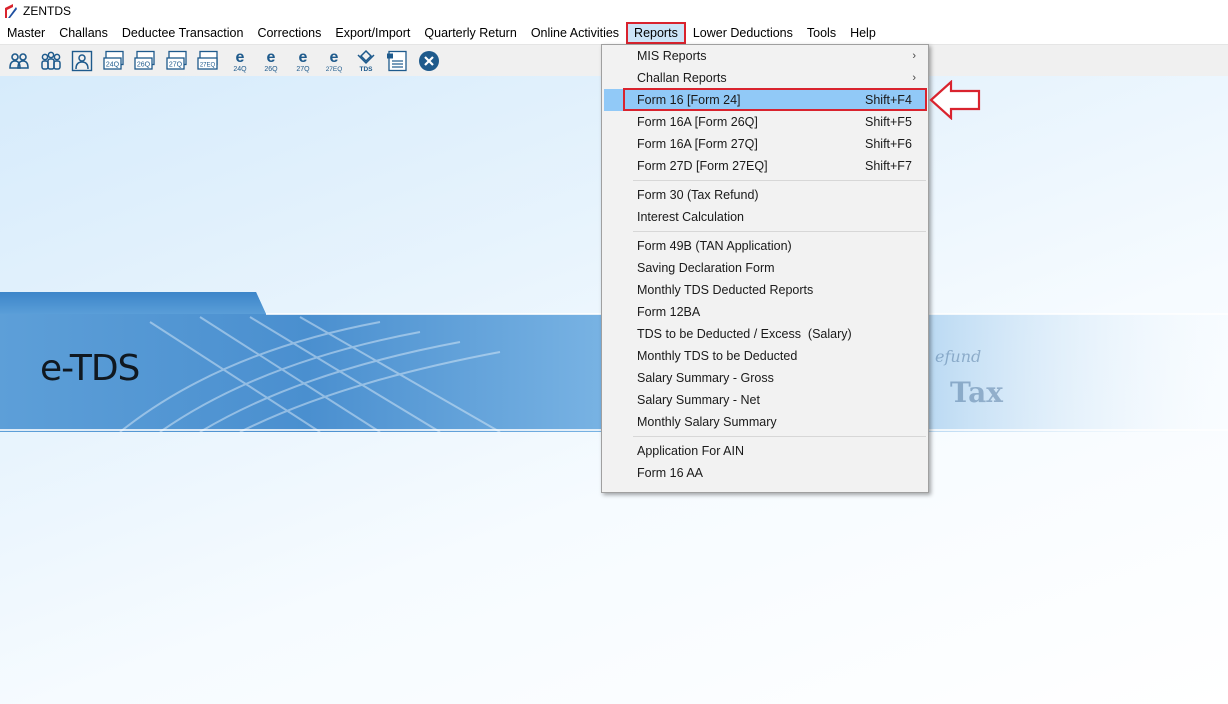  I want to click on menu-item-salary-summary-gross: Salary Summary - Gross, so click(765, 378).